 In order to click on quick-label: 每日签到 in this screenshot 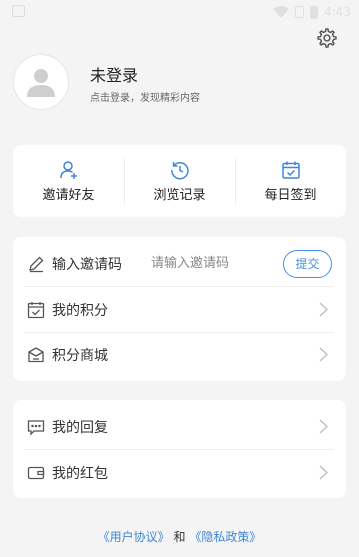, I will do `click(290, 195)`.